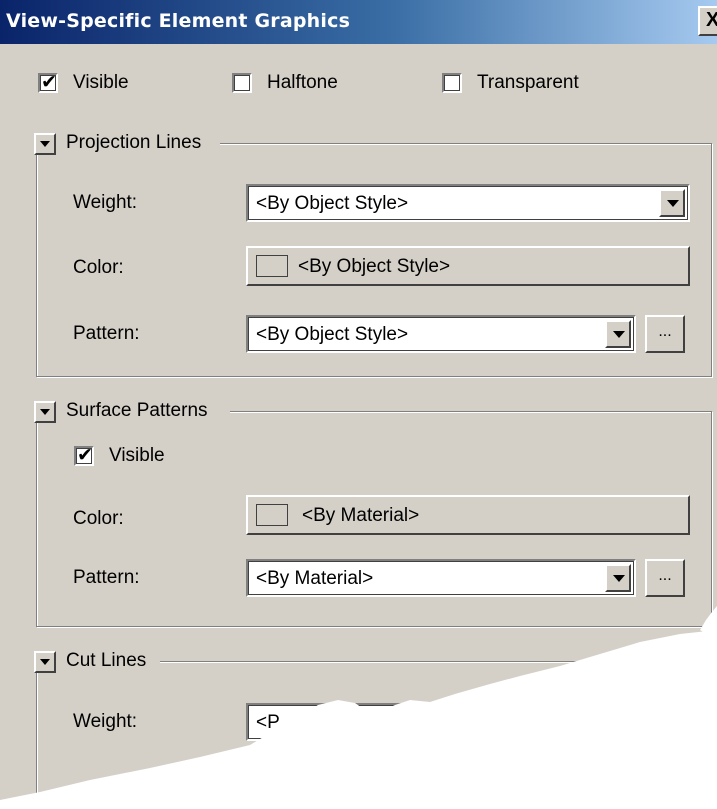  What do you see at coordinates (242, 83) in the screenshot?
I see `halftone-checkbox` at bounding box center [242, 83].